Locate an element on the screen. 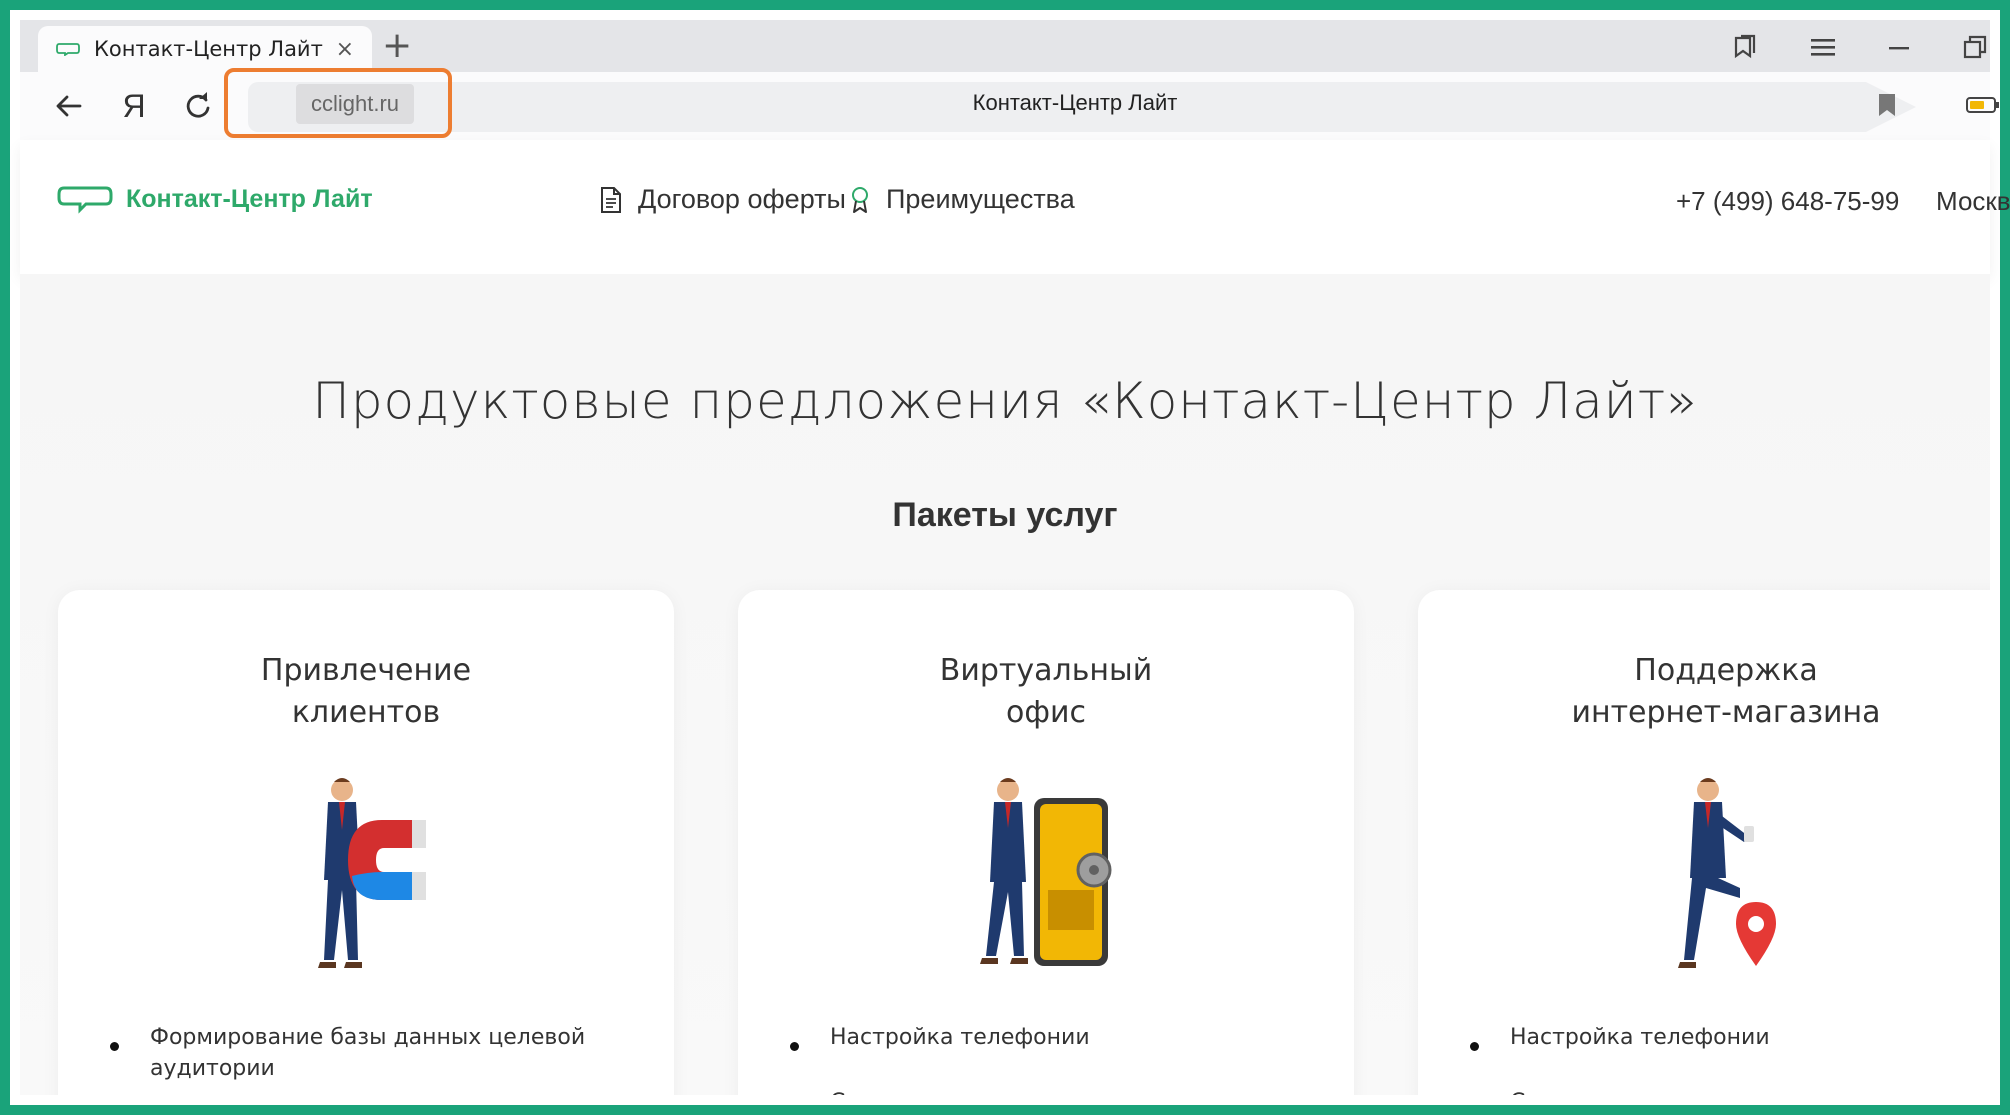 This screenshot has height=1115, width=2010. businessman-with-magnet-icon is located at coordinates (372, 873).